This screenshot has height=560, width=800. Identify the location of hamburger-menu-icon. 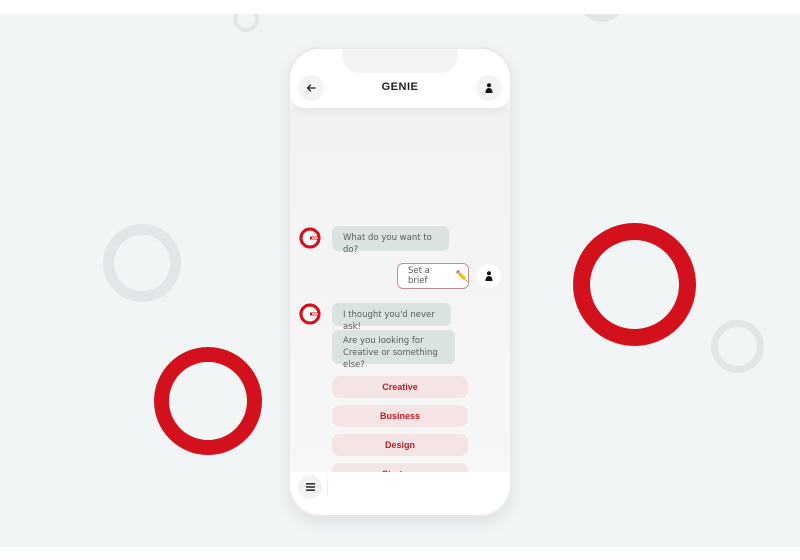
(310, 487).